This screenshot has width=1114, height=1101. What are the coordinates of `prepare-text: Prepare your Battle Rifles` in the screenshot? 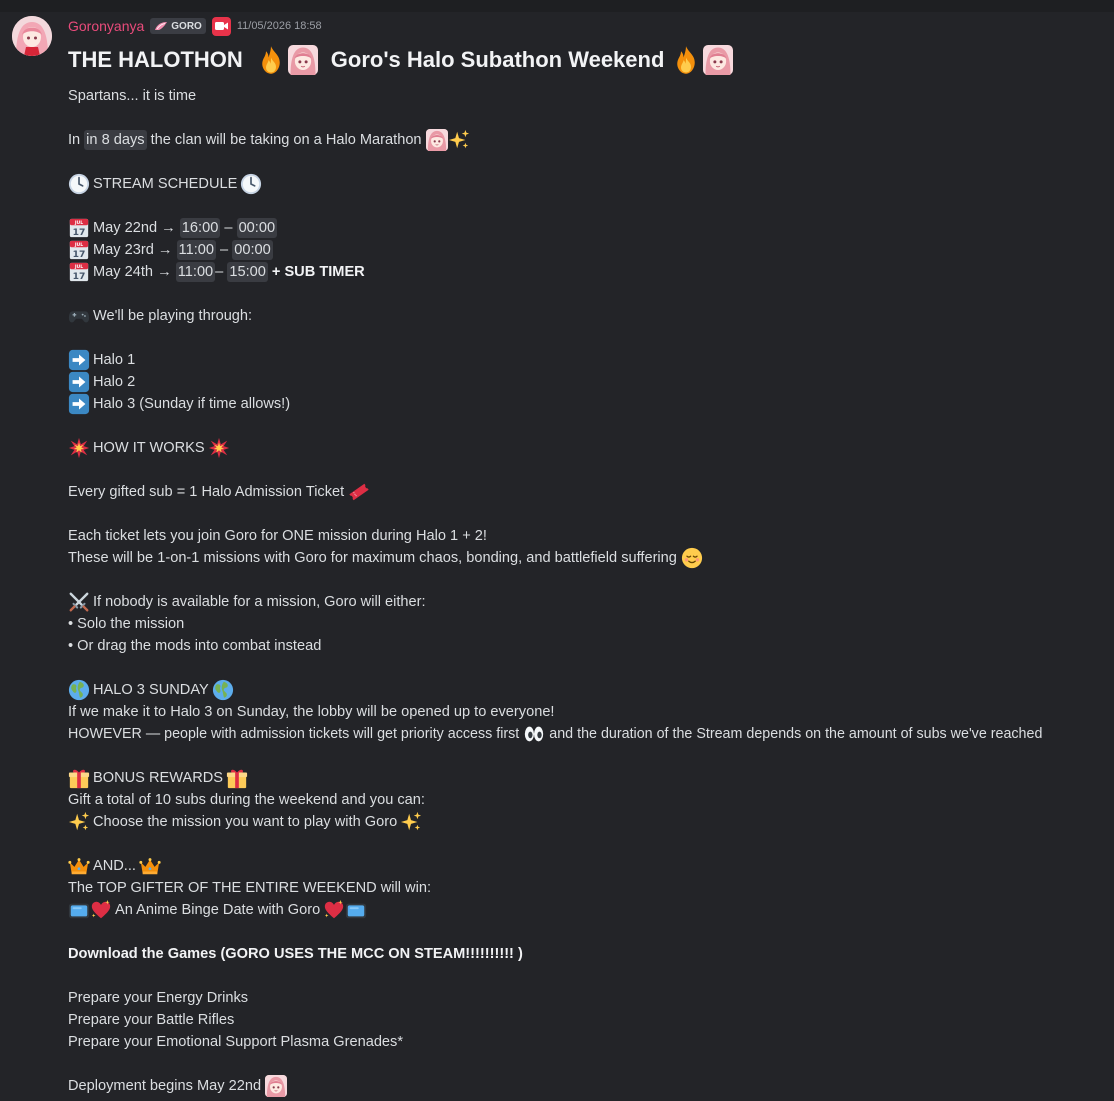 It's located at (151, 1020).